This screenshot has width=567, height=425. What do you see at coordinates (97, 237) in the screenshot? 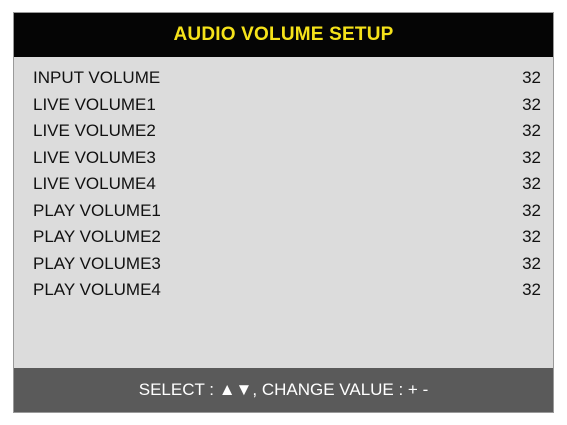
I see `row-label: PLAY VOLUME2` at bounding box center [97, 237].